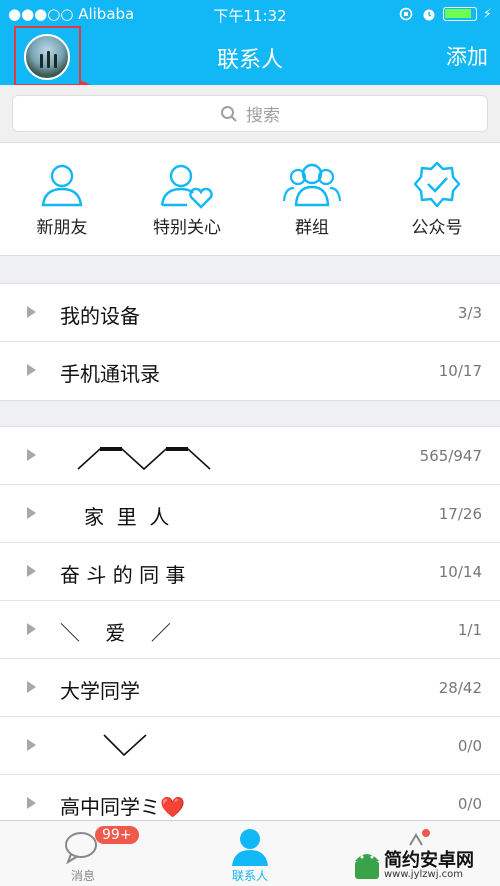  I want to click on unread-badge: 99+, so click(117, 835).